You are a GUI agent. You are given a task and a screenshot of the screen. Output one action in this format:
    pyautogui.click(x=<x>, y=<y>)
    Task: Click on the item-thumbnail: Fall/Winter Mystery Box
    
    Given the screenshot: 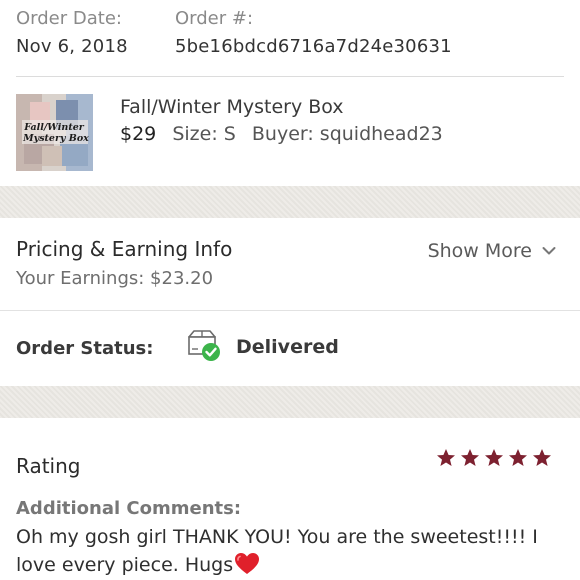 What is the action you would take?
    pyautogui.click(x=54, y=132)
    